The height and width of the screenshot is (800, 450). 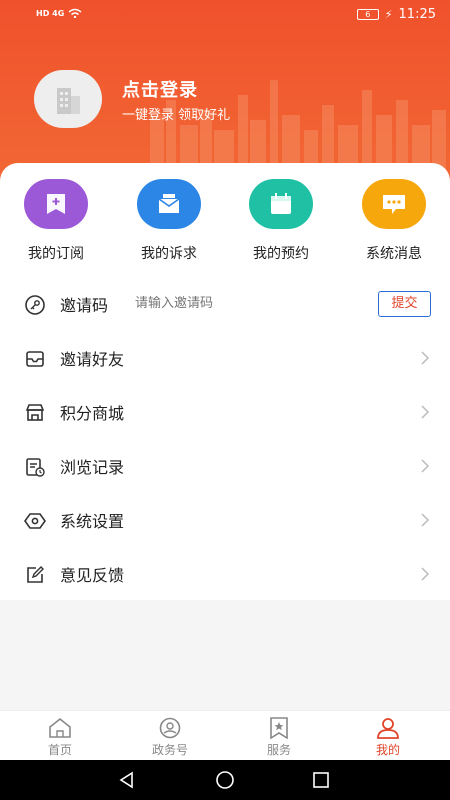 I want to click on quick-action-messages: 系统消息, so click(x=394, y=221).